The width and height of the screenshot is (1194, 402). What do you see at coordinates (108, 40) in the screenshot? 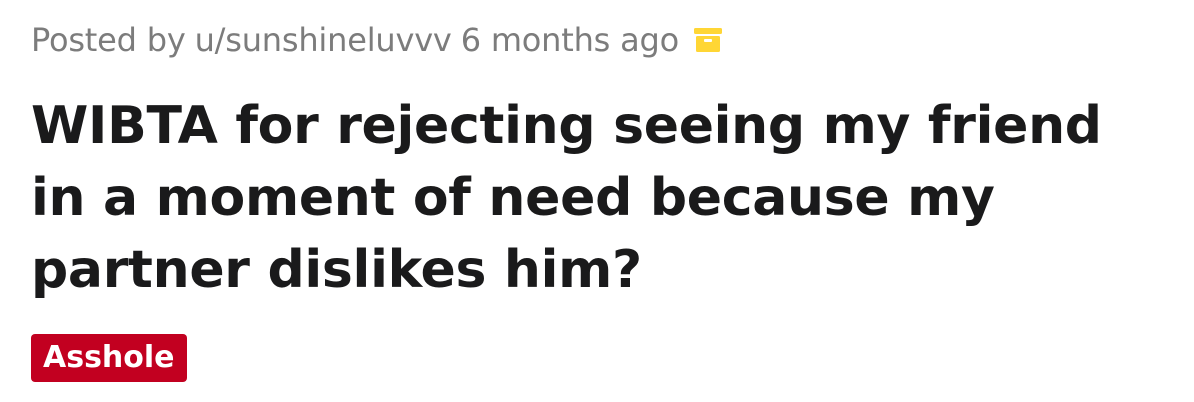
I see `posted-by-label: Posted by` at bounding box center [108, 40].